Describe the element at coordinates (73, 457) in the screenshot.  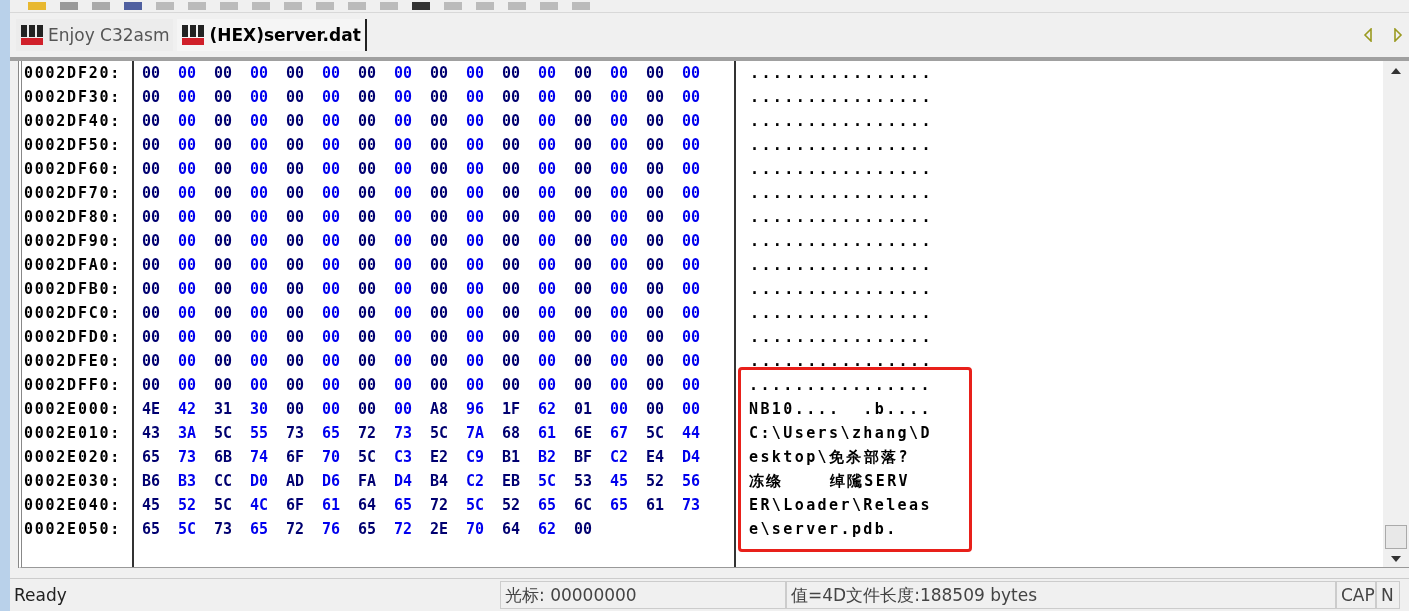
I see `address-text: 0002E020:` at that location.